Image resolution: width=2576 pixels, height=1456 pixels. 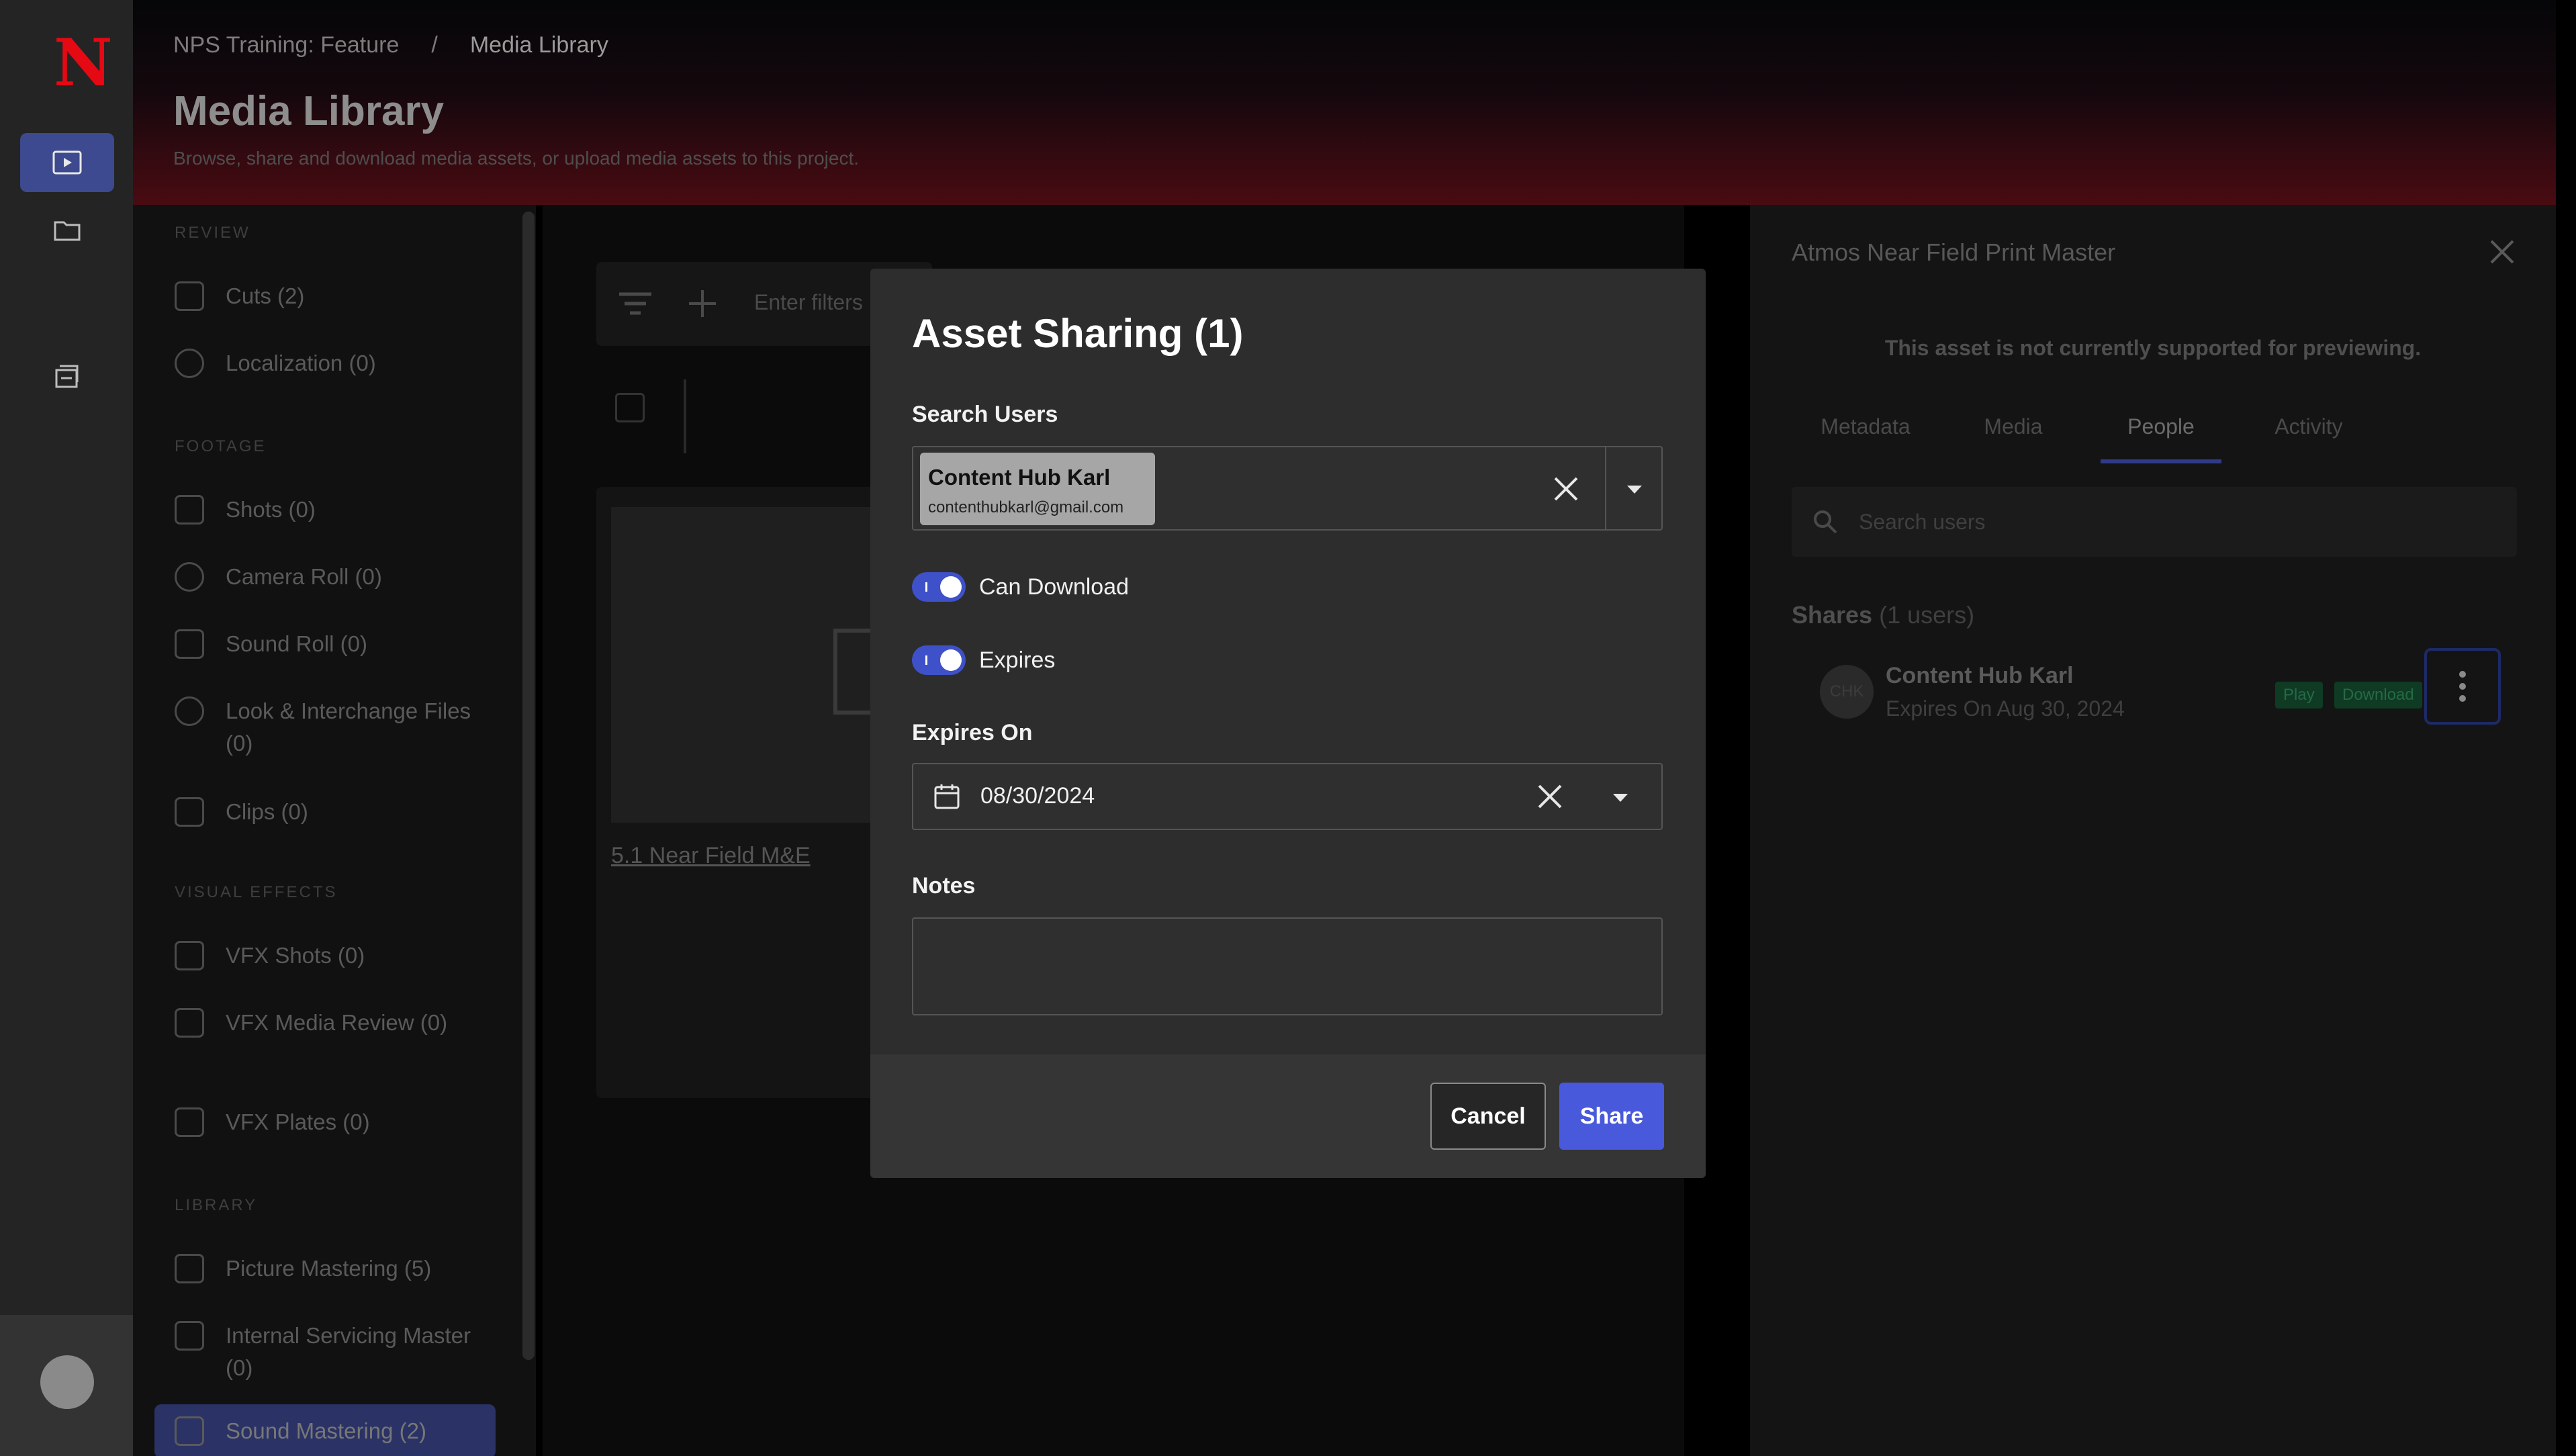 I want to click on expires-on-date-picker: 08/30/2024, so click(x=1287, y=796).